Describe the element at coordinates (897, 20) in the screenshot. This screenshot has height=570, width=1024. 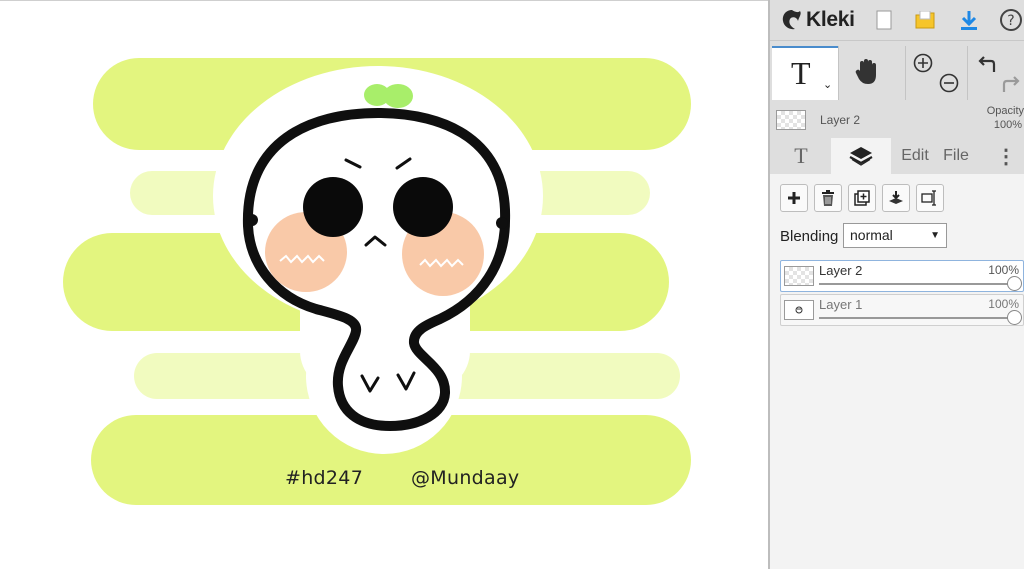
I see `top-toolbar: Kleki ?` at that location.